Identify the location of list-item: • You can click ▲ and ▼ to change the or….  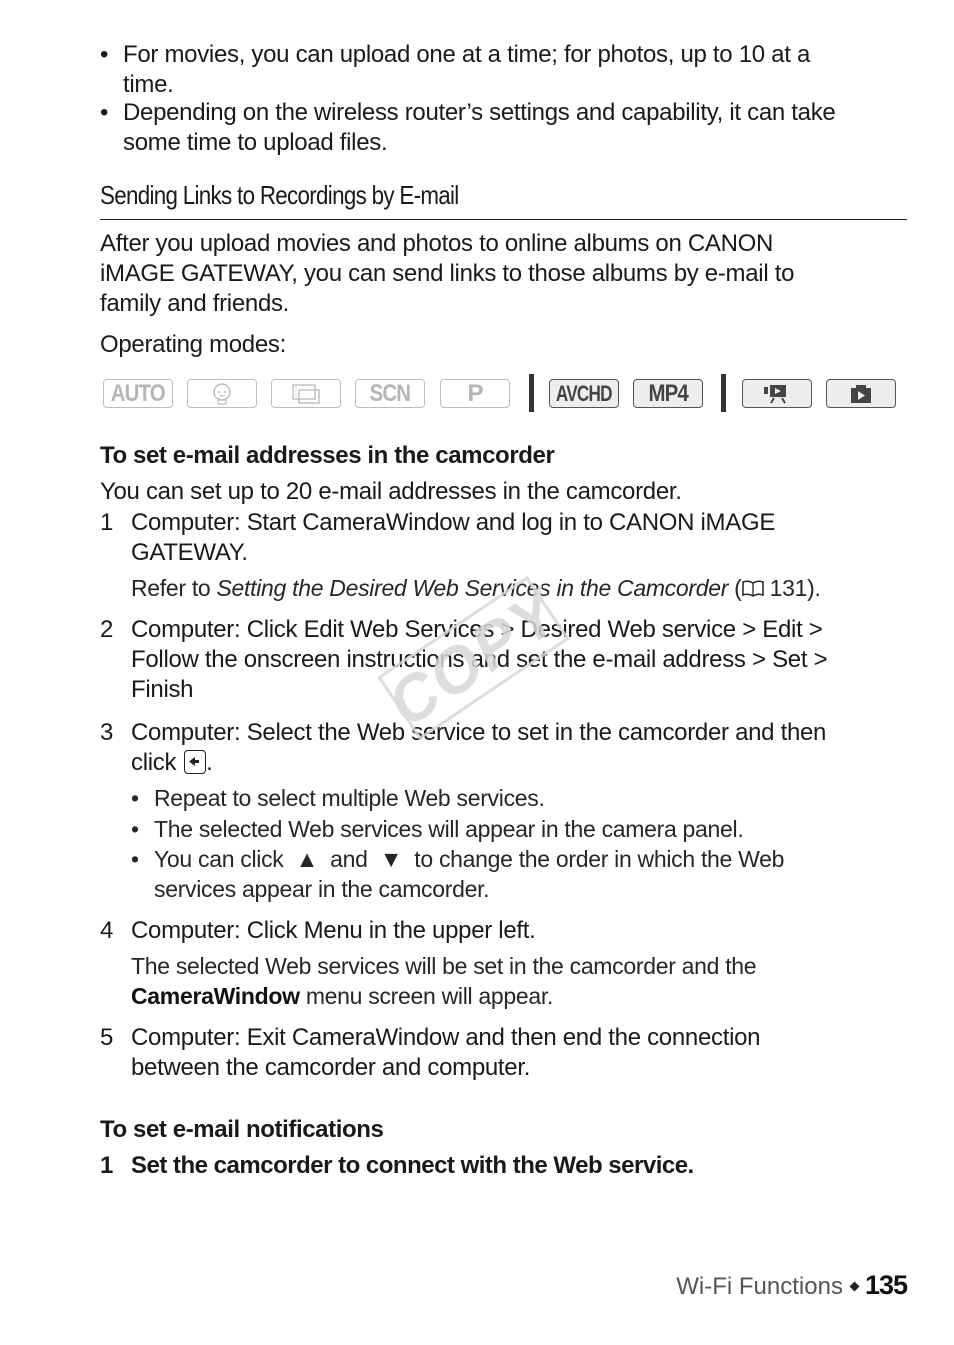
(516, 874).